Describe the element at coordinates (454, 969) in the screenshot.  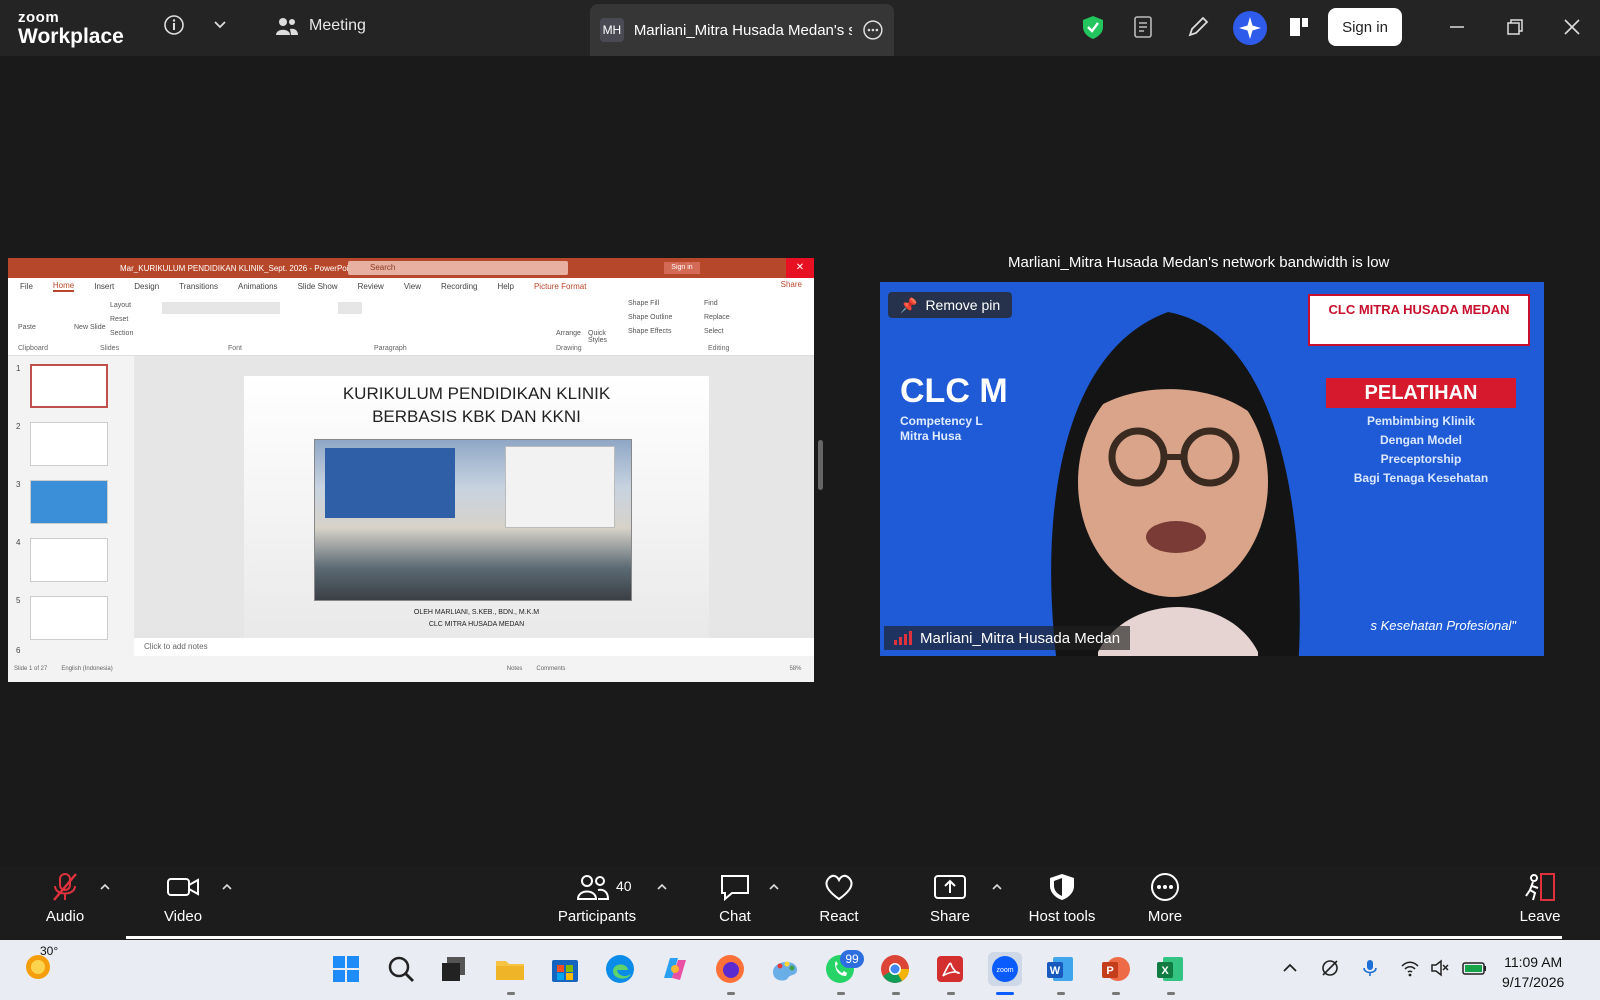
I see `task-view-icon` at that location.